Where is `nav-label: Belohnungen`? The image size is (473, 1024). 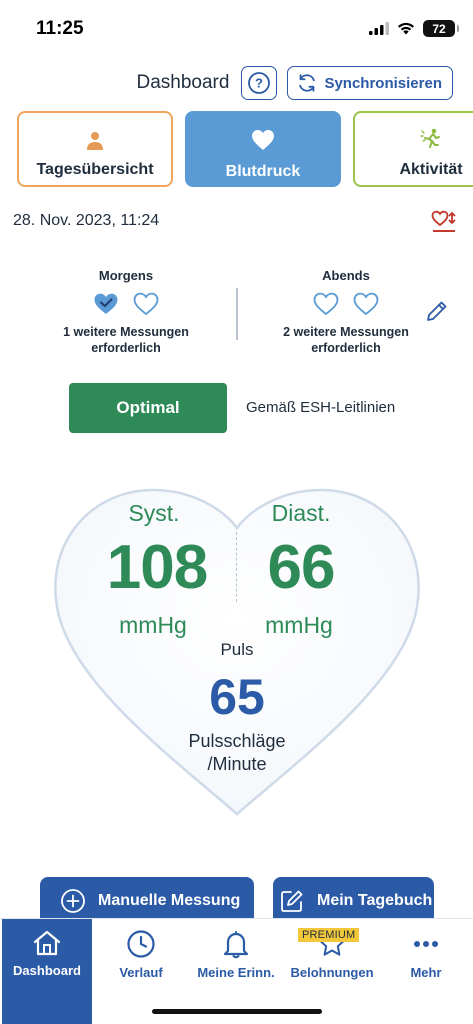
nav-label: Belohnungen is located at coordinates (332, 972).